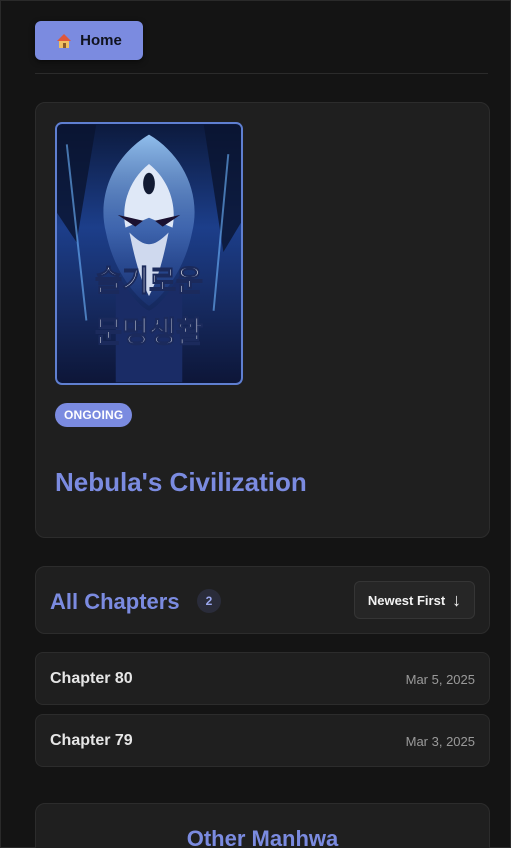 This screenshot has height=848, width=511. What do you see at coordinates (457, 600) in the screenshot?
I see `arrow-down-icon: ↓` at bounding box center [457, 600].